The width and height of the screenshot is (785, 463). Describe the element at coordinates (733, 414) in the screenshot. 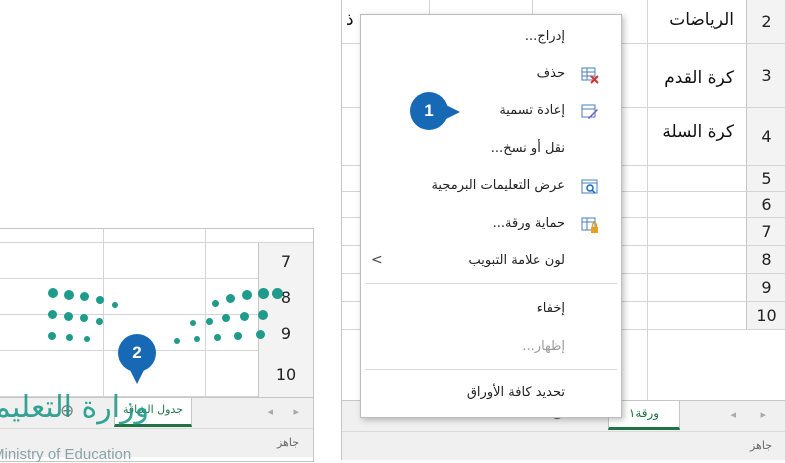

I see `scroll-left-arrow-icon: ◂` at that location.